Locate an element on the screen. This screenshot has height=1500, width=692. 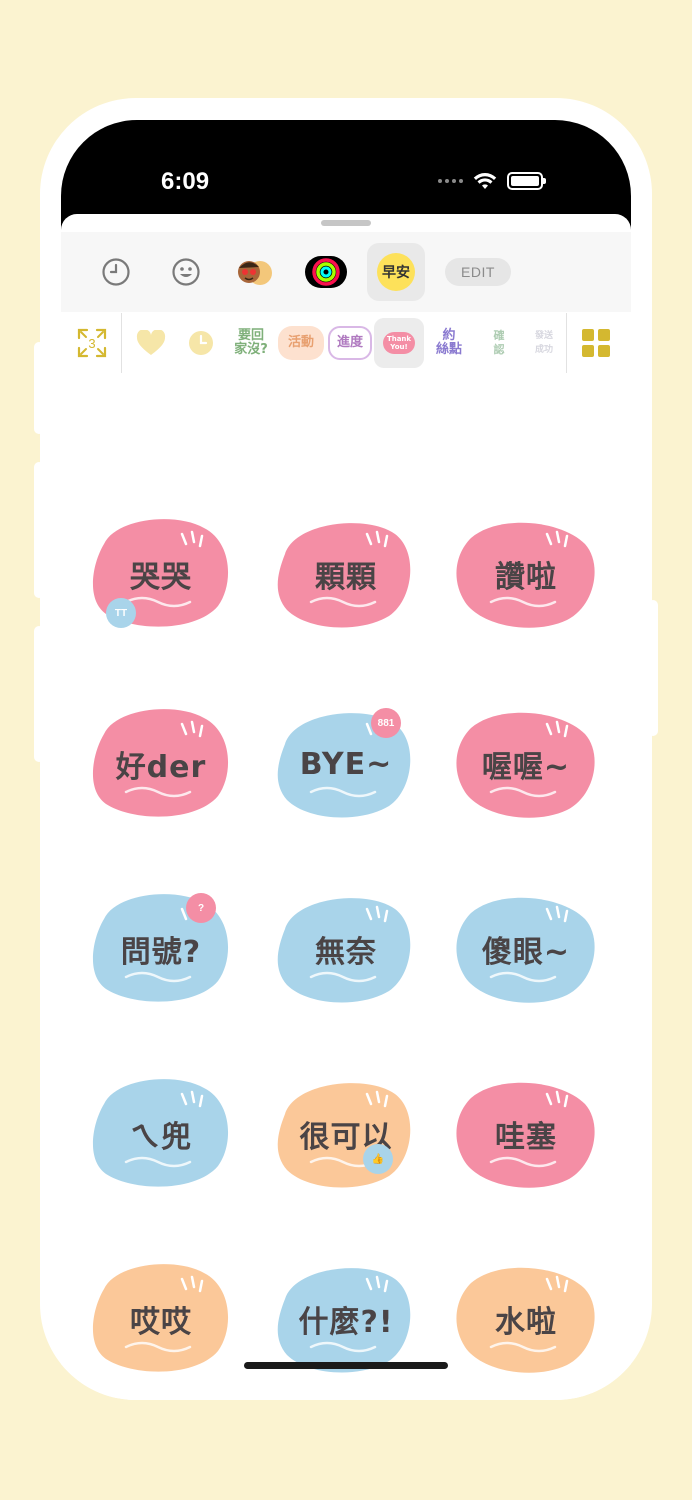
sticker: 哭哭 TT is located at coordinates (161, 574).